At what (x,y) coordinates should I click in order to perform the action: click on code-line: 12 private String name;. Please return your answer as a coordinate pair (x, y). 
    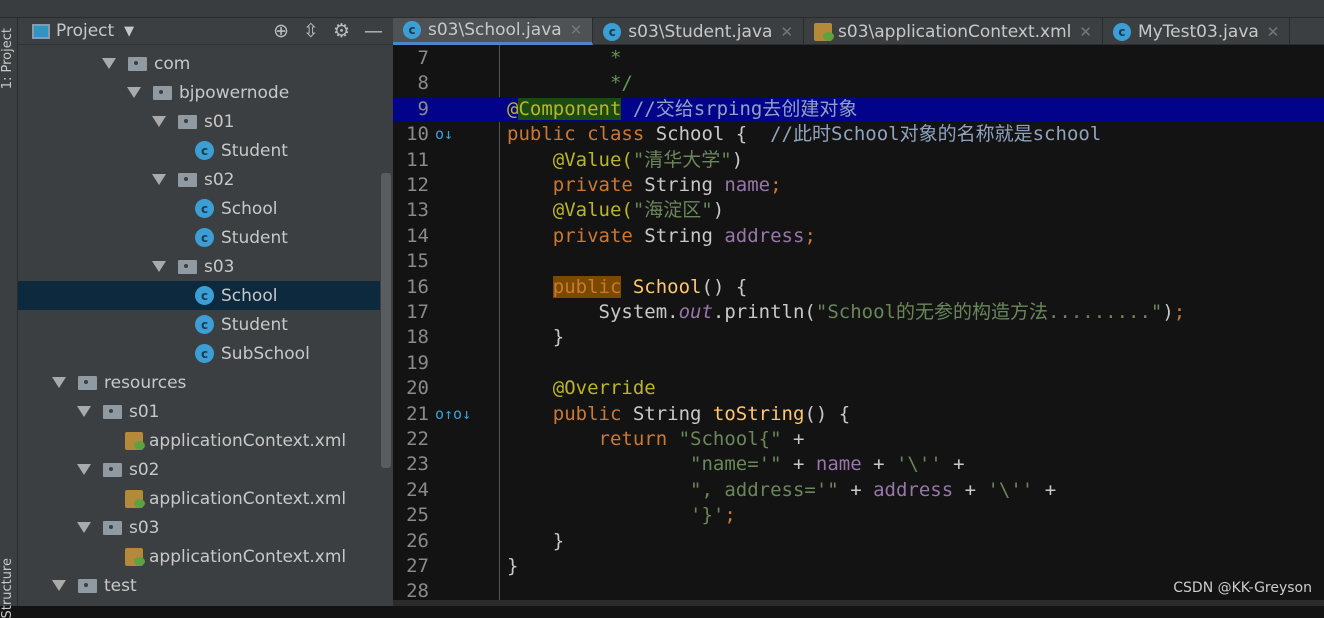
    Looking at the image, I should click on (858, 185).